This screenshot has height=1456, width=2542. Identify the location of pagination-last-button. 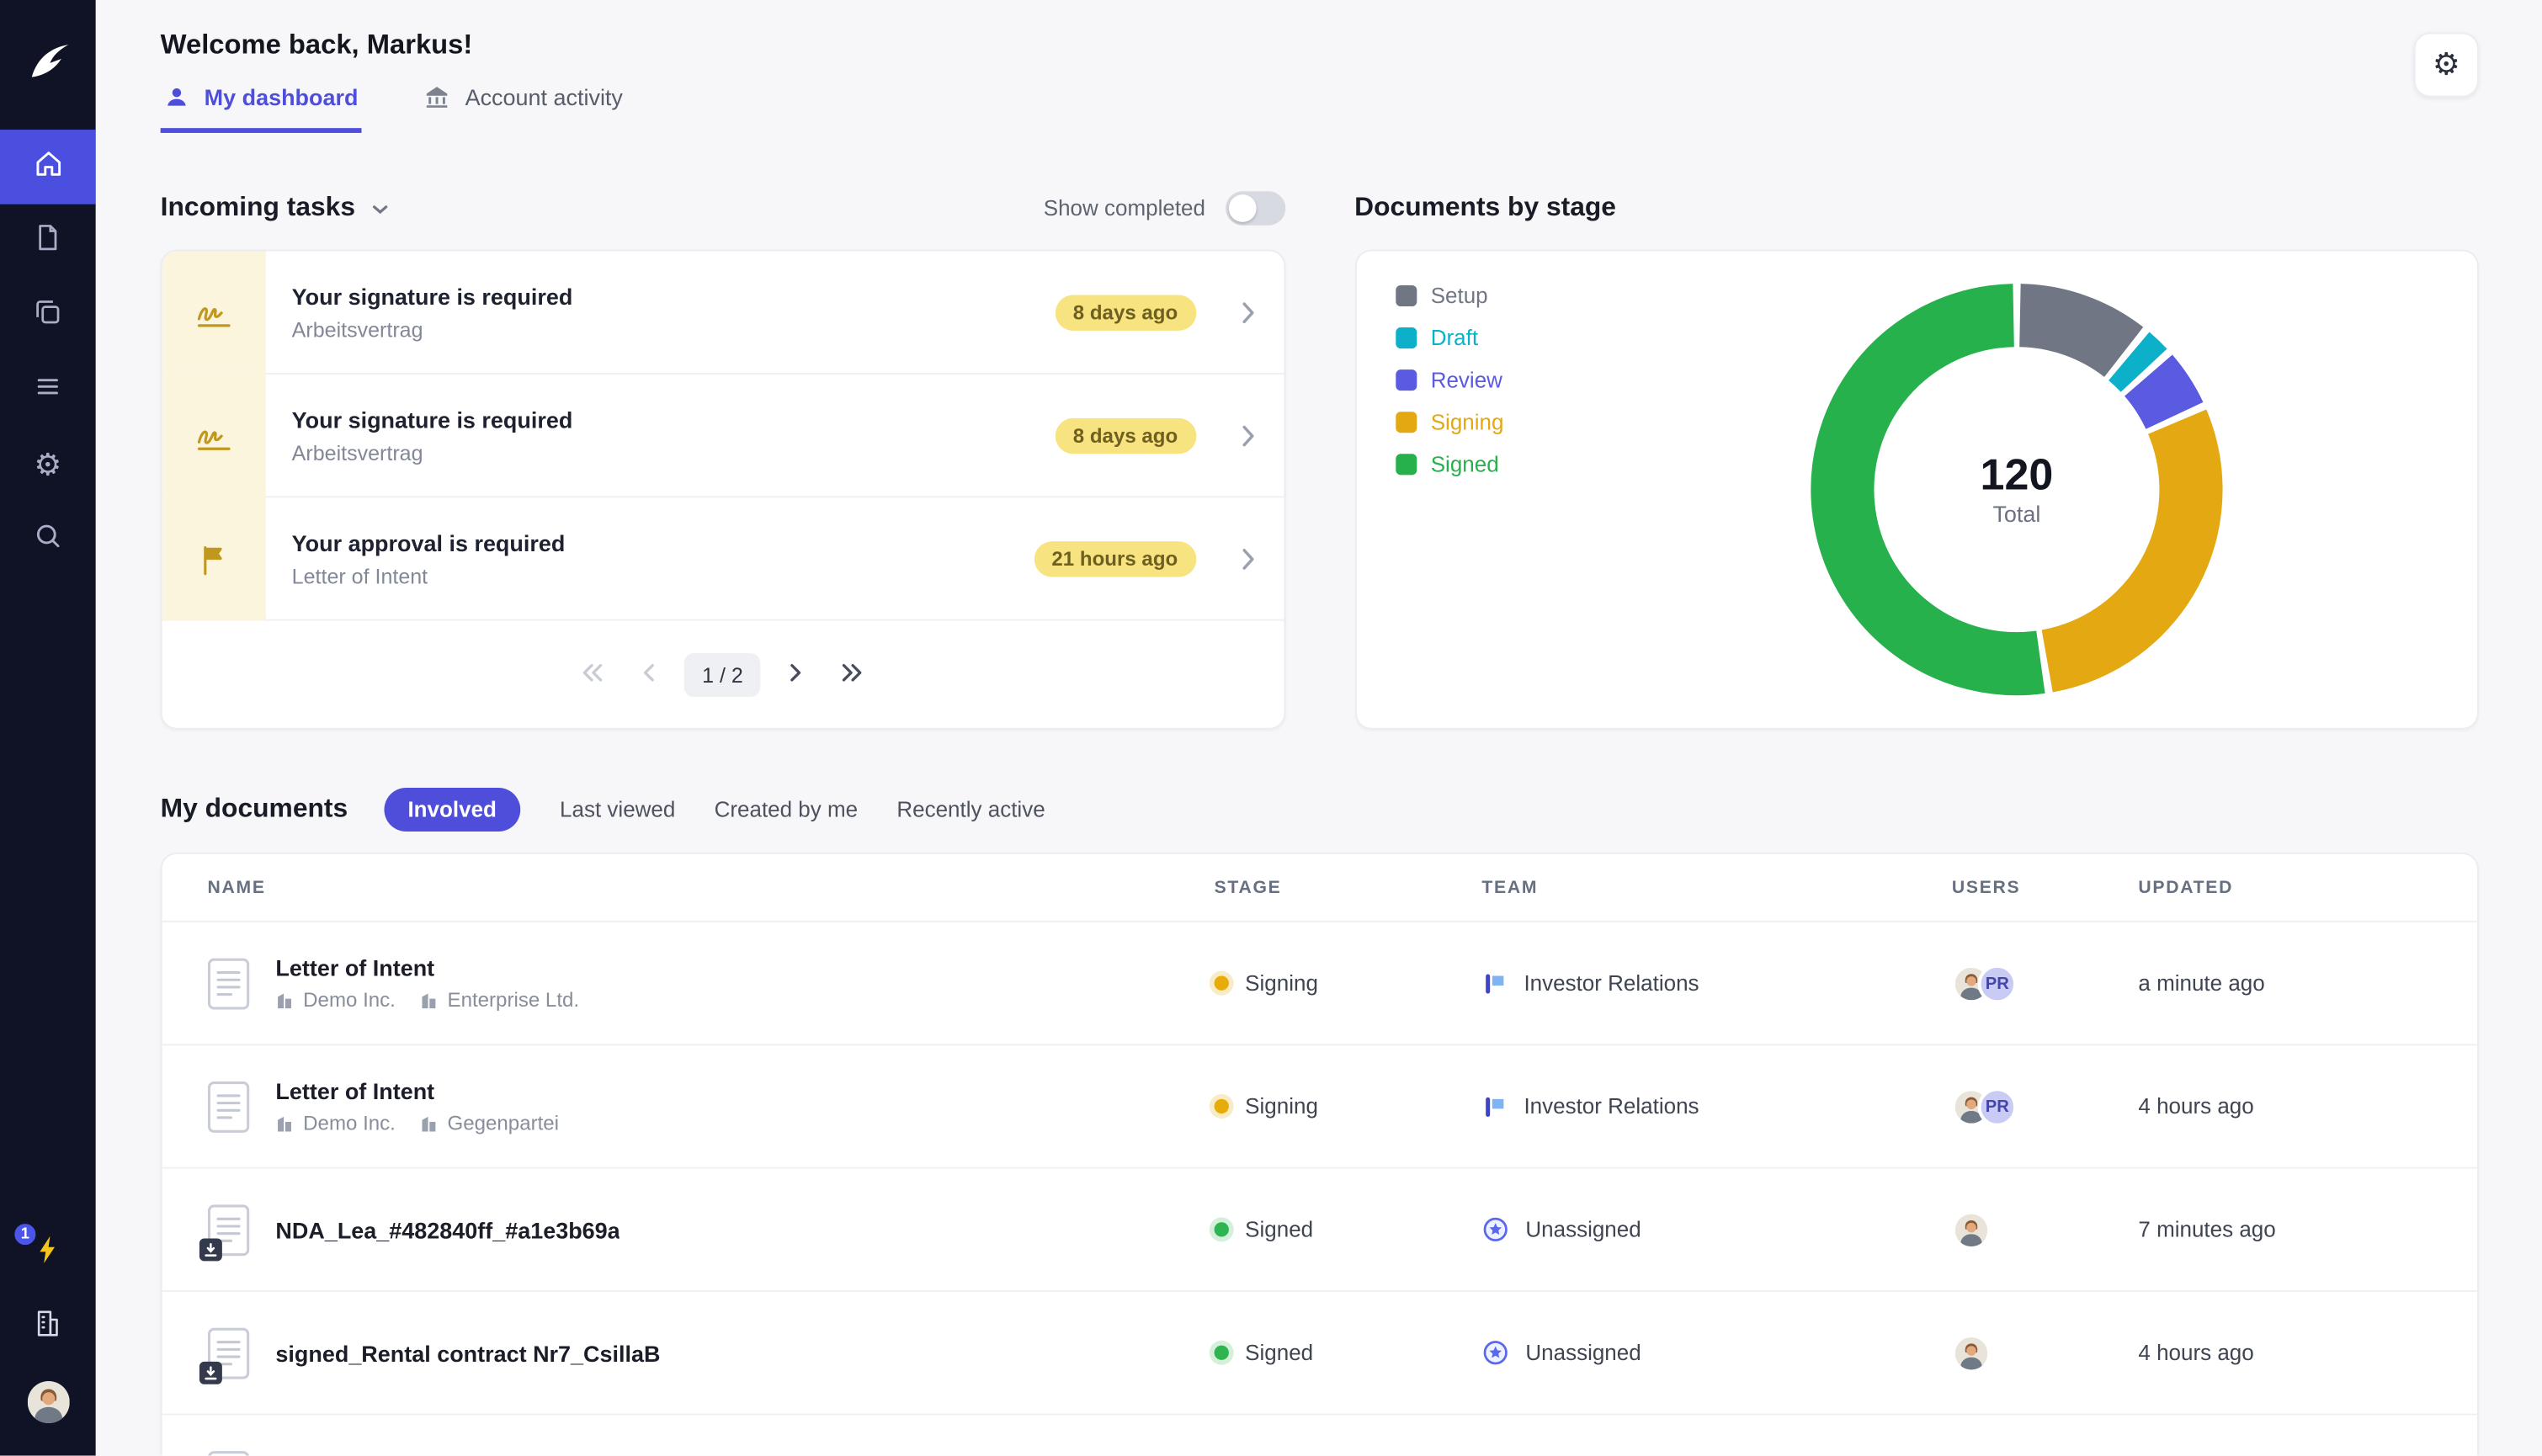
(853, 675).